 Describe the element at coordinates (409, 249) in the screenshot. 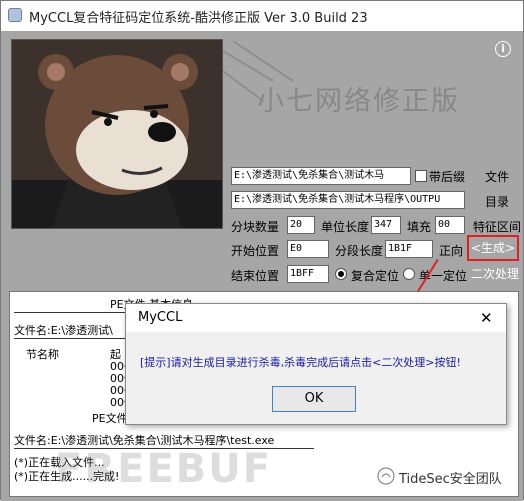

I see `segment-length-input: 1B1F` at that location.